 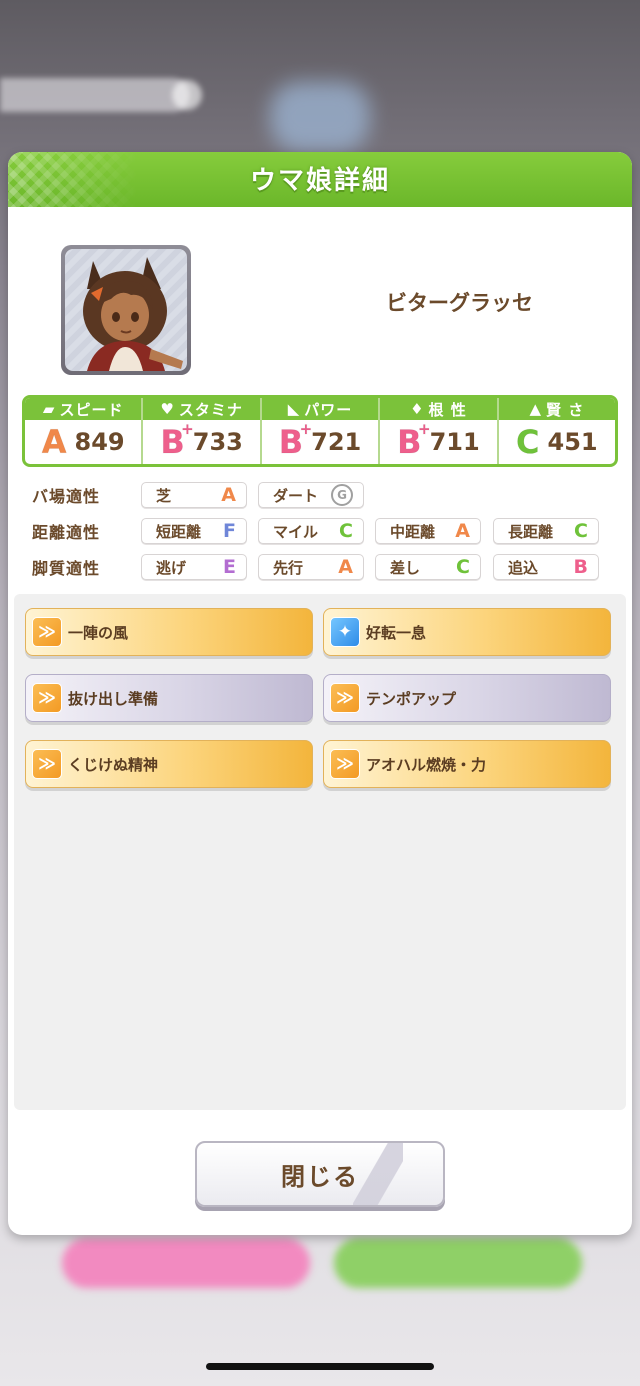 I want to click on aptitude-pace-chaser: 先行 A, so click(x=311, y=567).